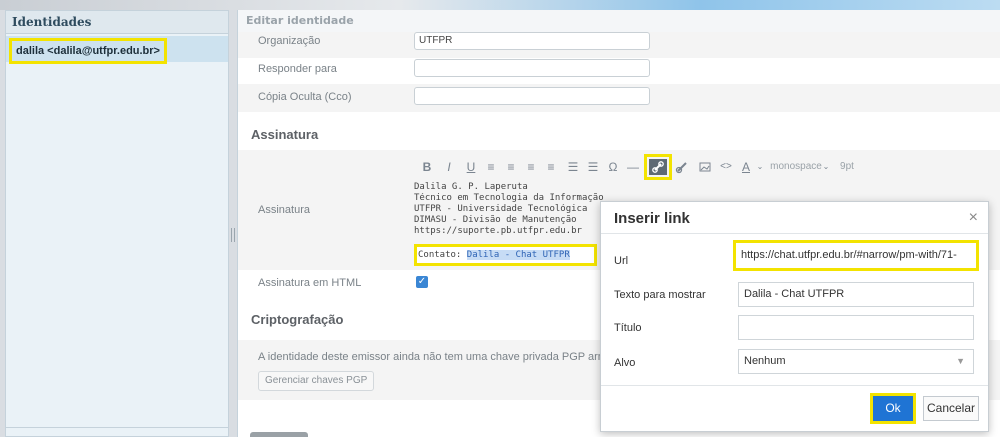 This screenshot has height=437, width=1000. Describe the element at coordinates (531, 167) in the screenshot. I see `align-right-icon: ≡` at that location.